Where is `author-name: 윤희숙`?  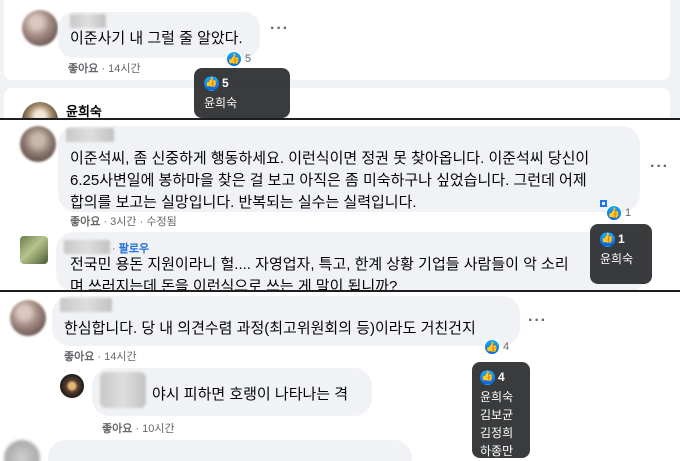 author-name: 윤희숙 is located at coordinates (84, 109).